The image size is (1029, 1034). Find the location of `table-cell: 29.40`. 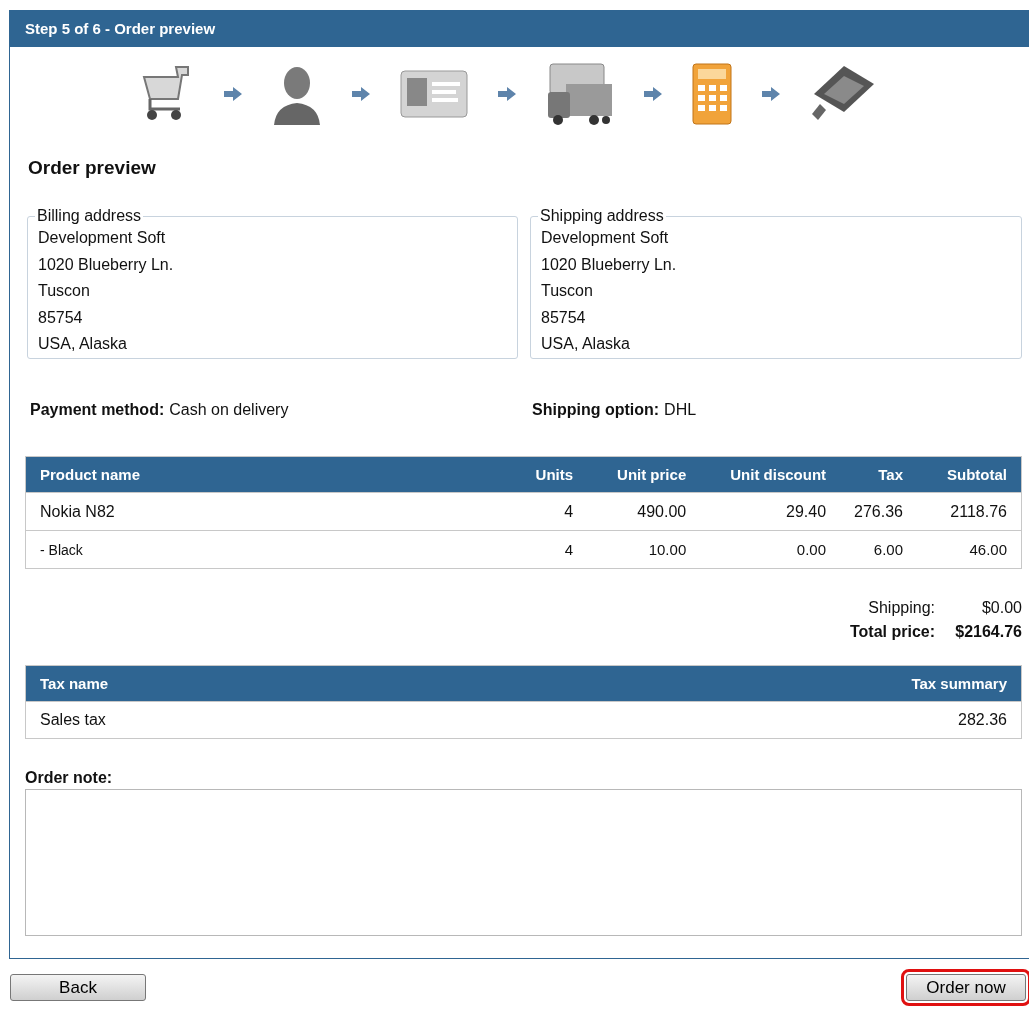

table-cell: 29.40 is located at coordinates (770, 511).